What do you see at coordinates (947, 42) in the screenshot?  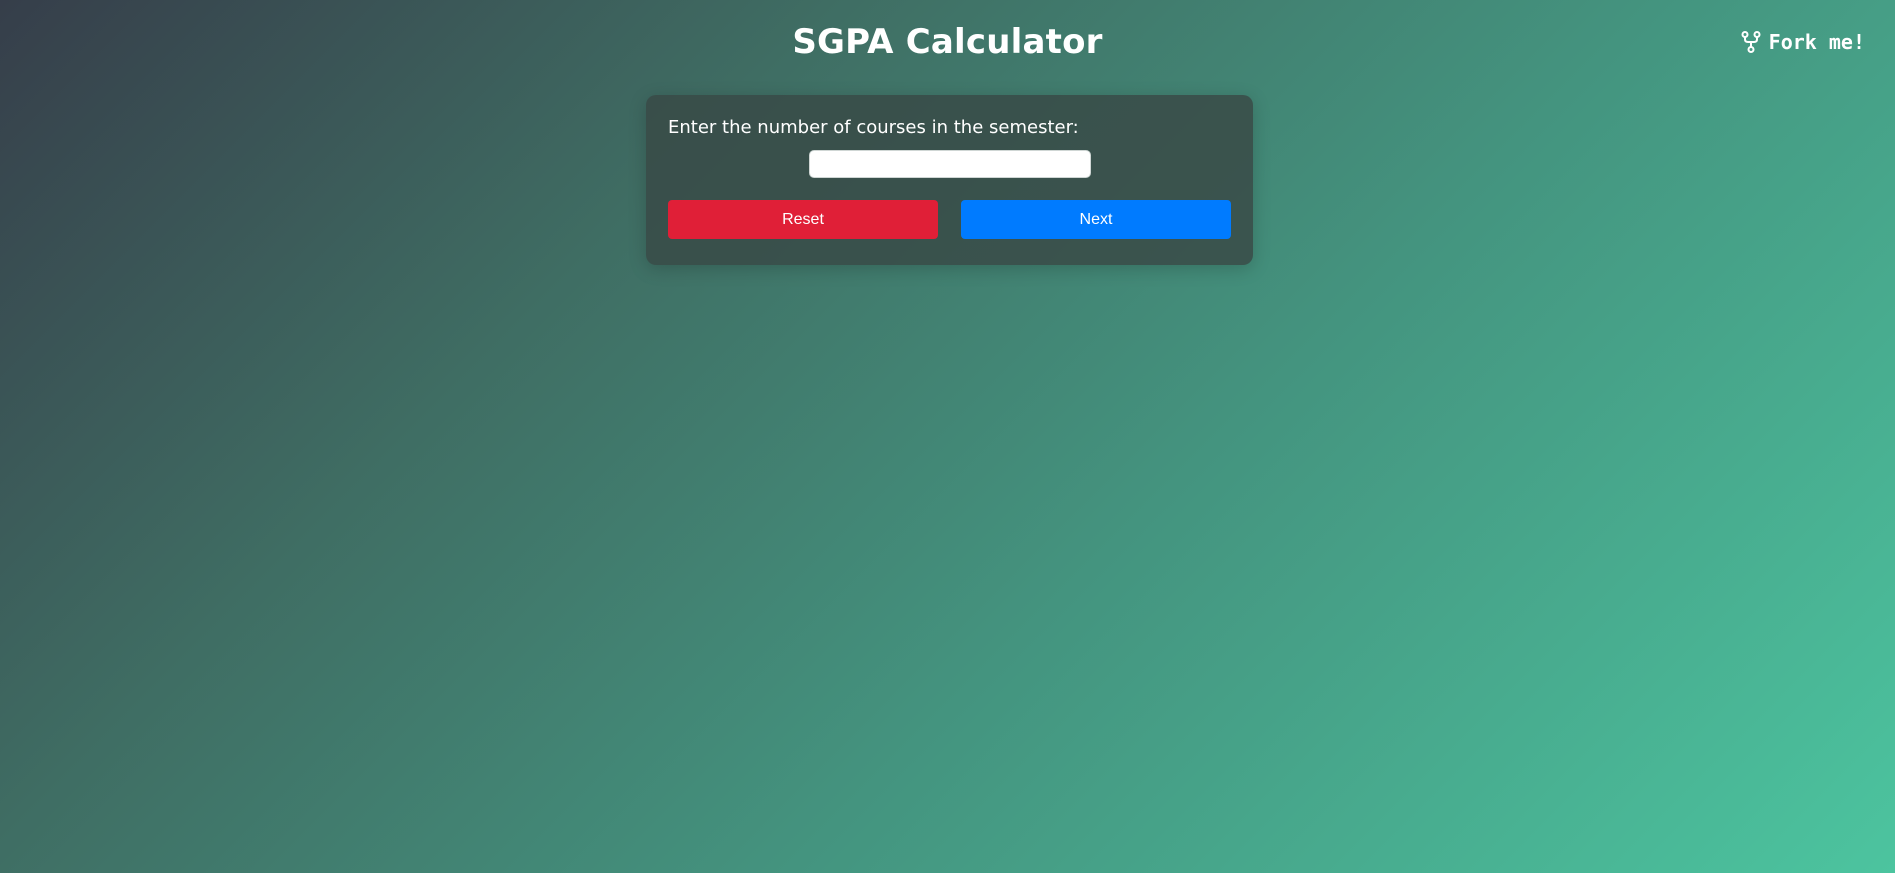 I see `page-title: SGPA Calculator` at bounding box center [947, 42].